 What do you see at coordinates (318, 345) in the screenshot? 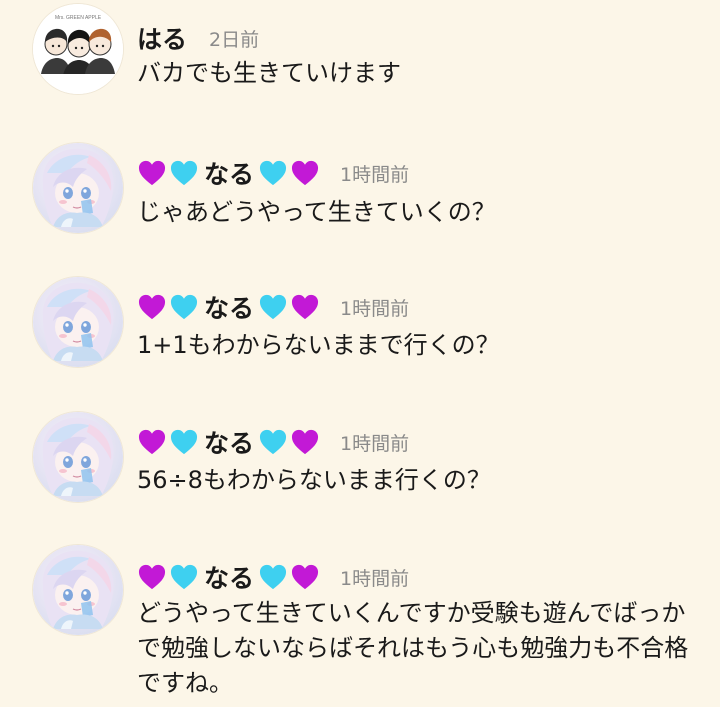
I see `comment-text: 1+1もわからないままで行くの？` at bounding box center [318, 345].